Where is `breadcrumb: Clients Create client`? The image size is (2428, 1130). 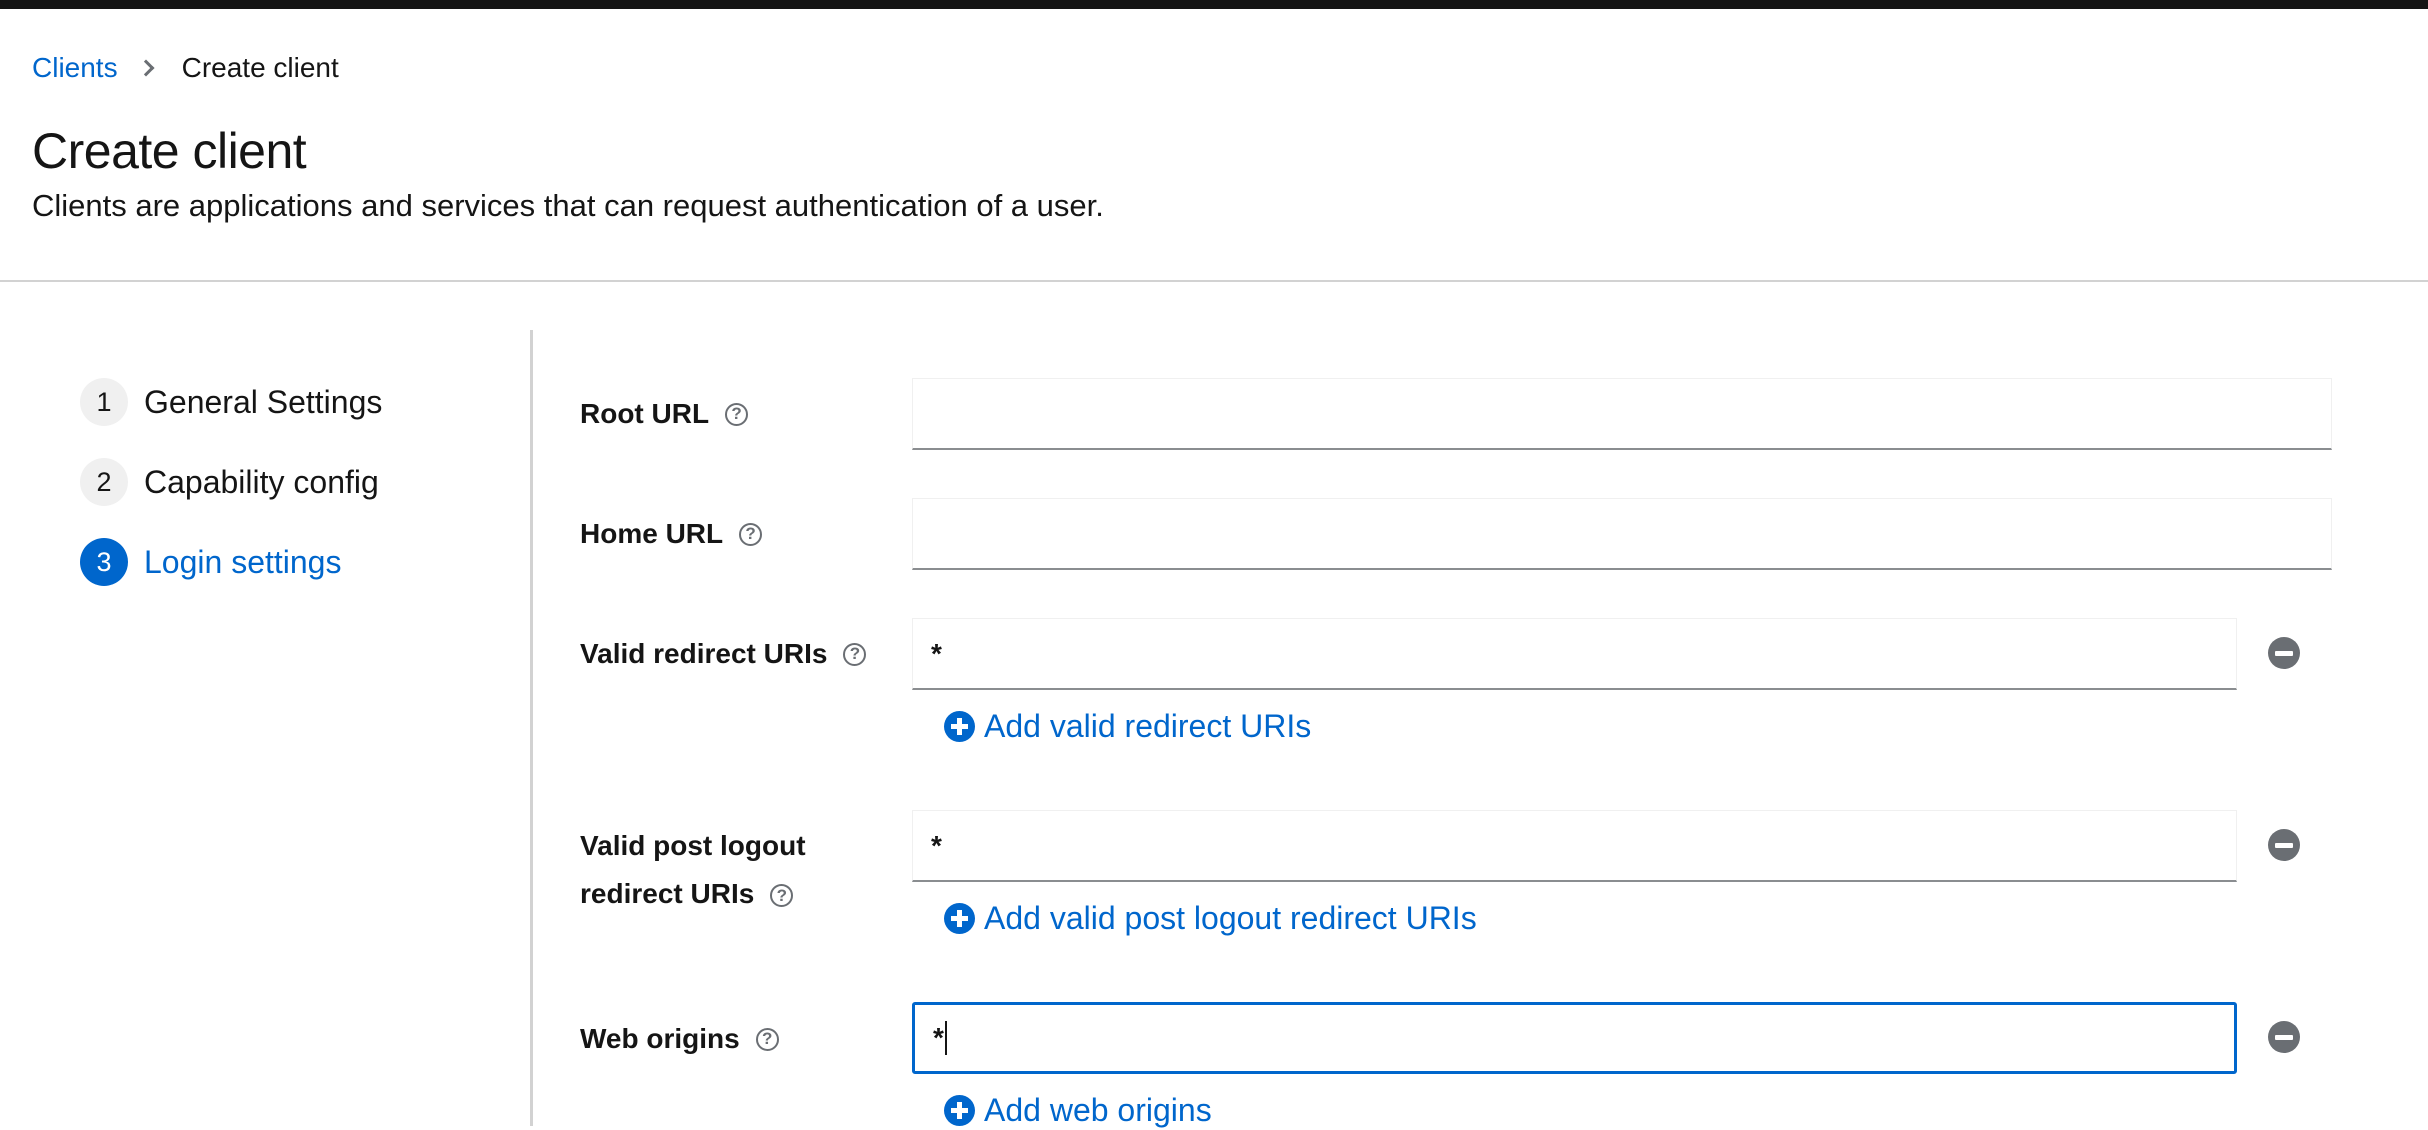 breadcrumb: Clients Create client is located at coordinates (185, 68).